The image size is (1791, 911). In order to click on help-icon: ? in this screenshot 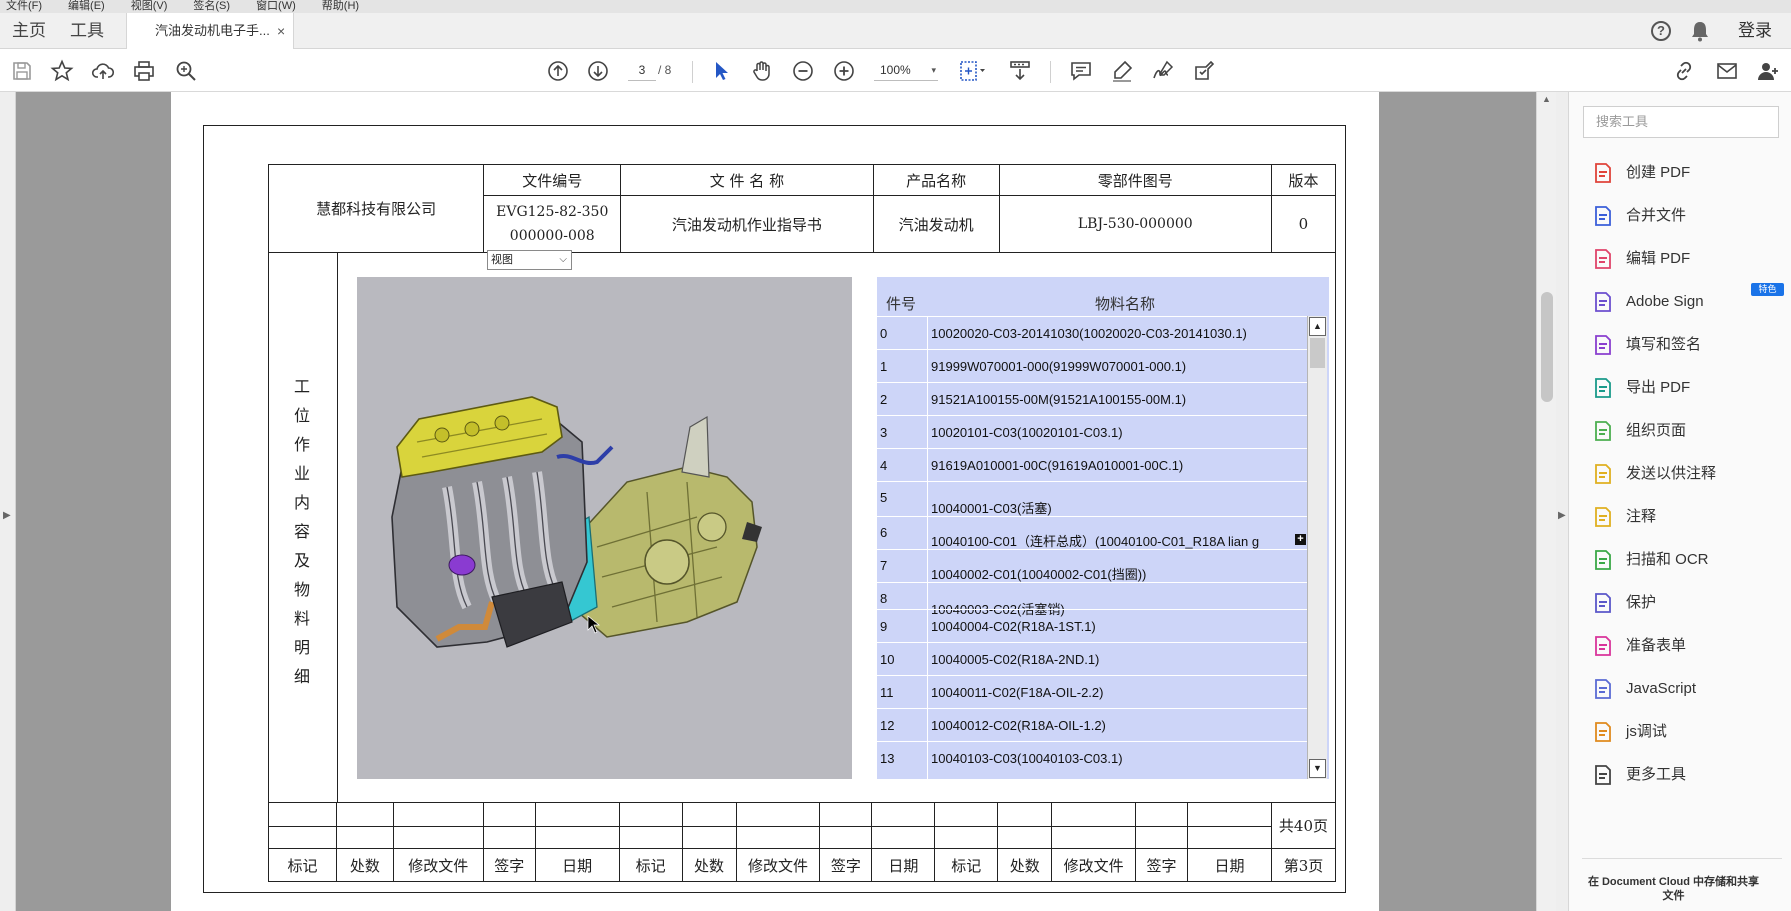, I will do `click(1661, 31)`.